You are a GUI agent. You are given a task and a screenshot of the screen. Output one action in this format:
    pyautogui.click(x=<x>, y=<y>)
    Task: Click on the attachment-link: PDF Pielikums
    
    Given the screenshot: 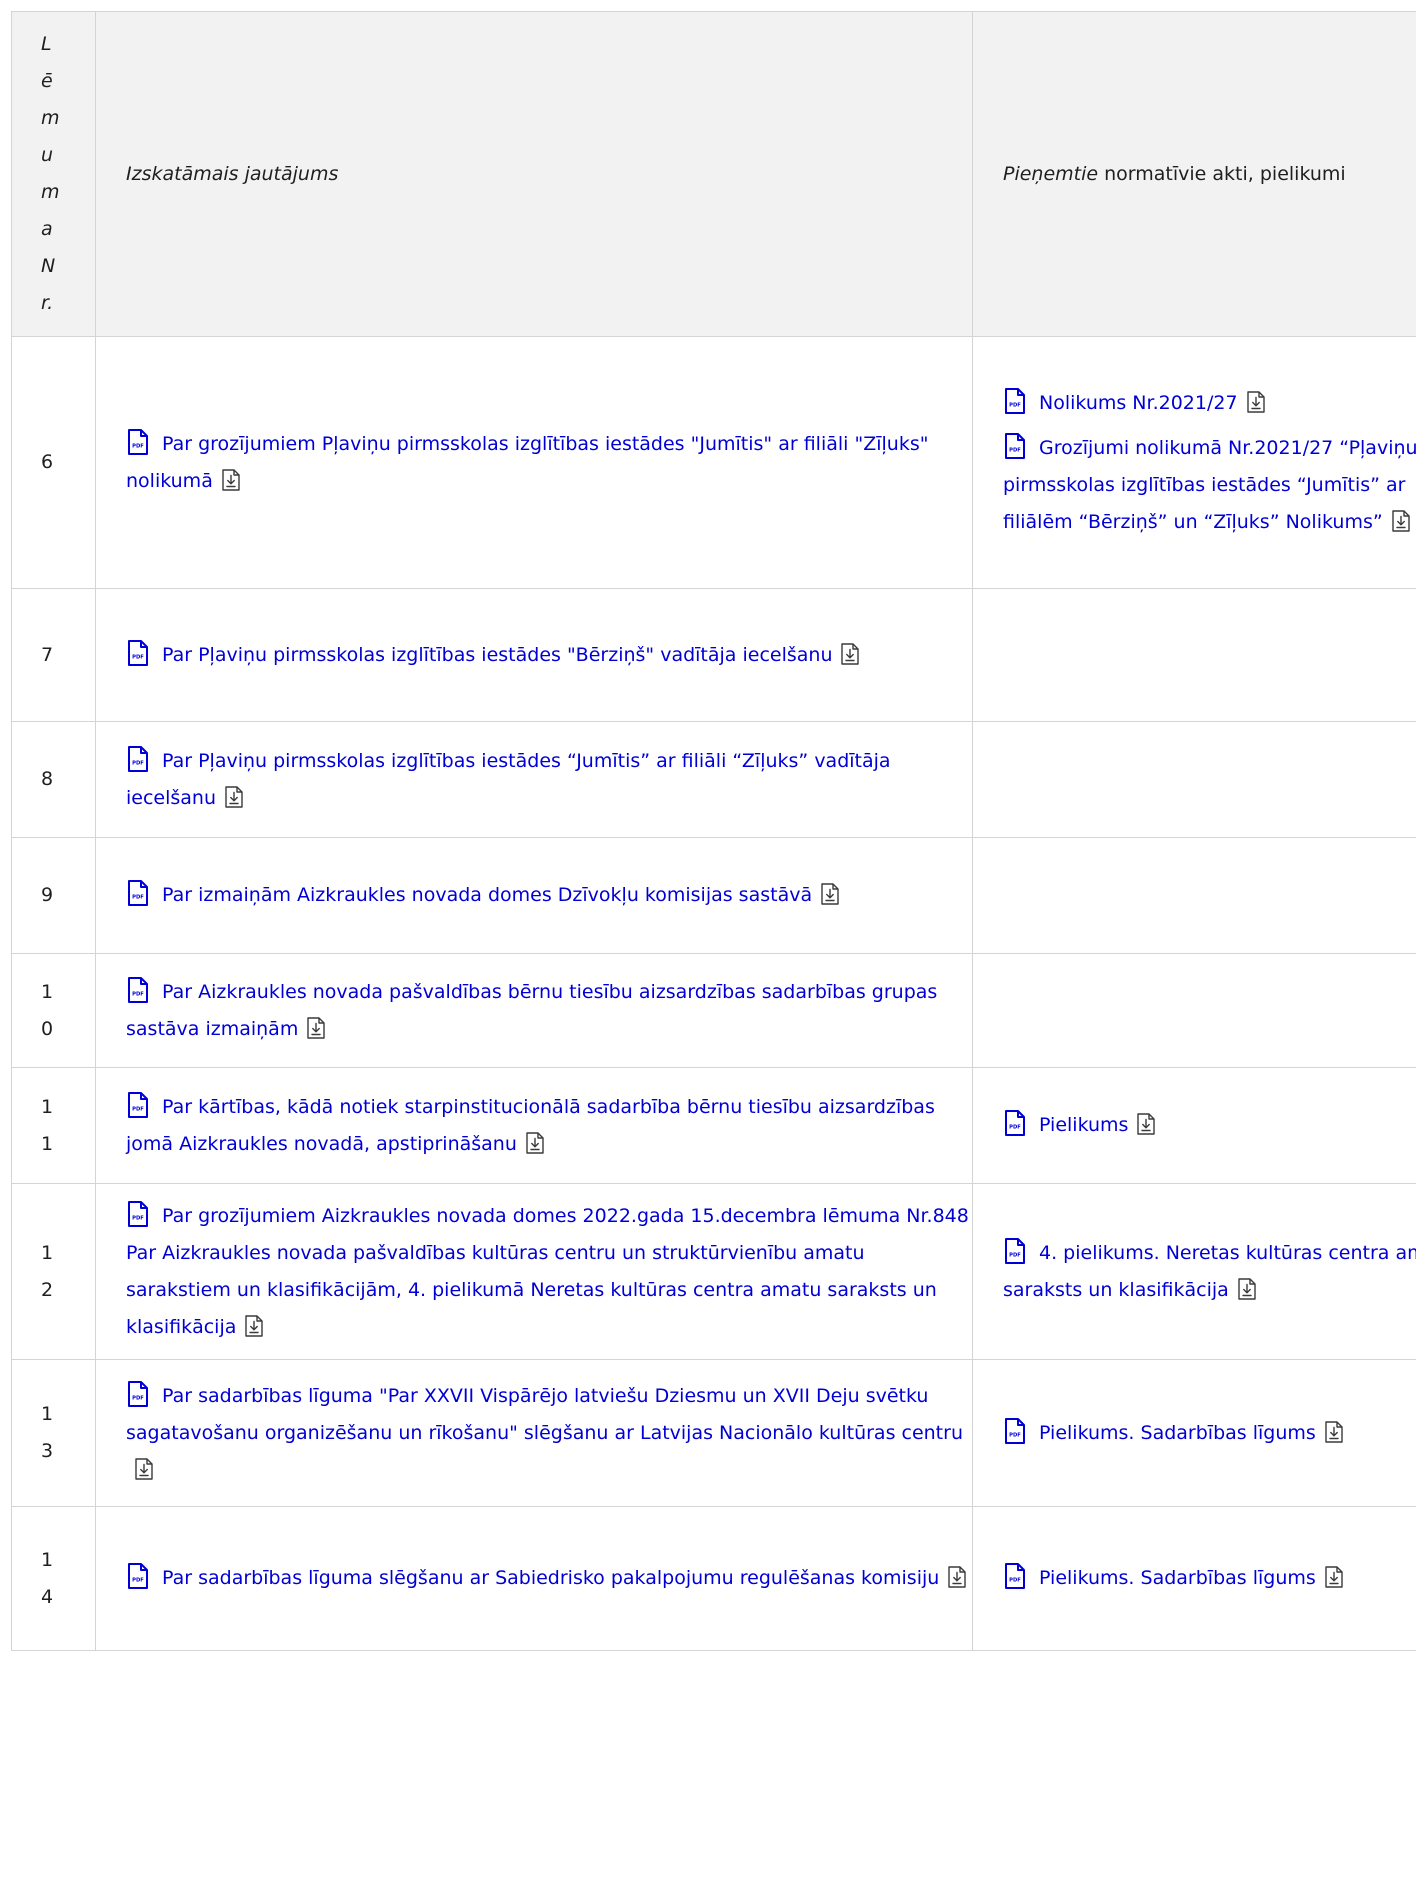 What is the action you would take?
    pyautogui.click(x=1066, y=1123)
    